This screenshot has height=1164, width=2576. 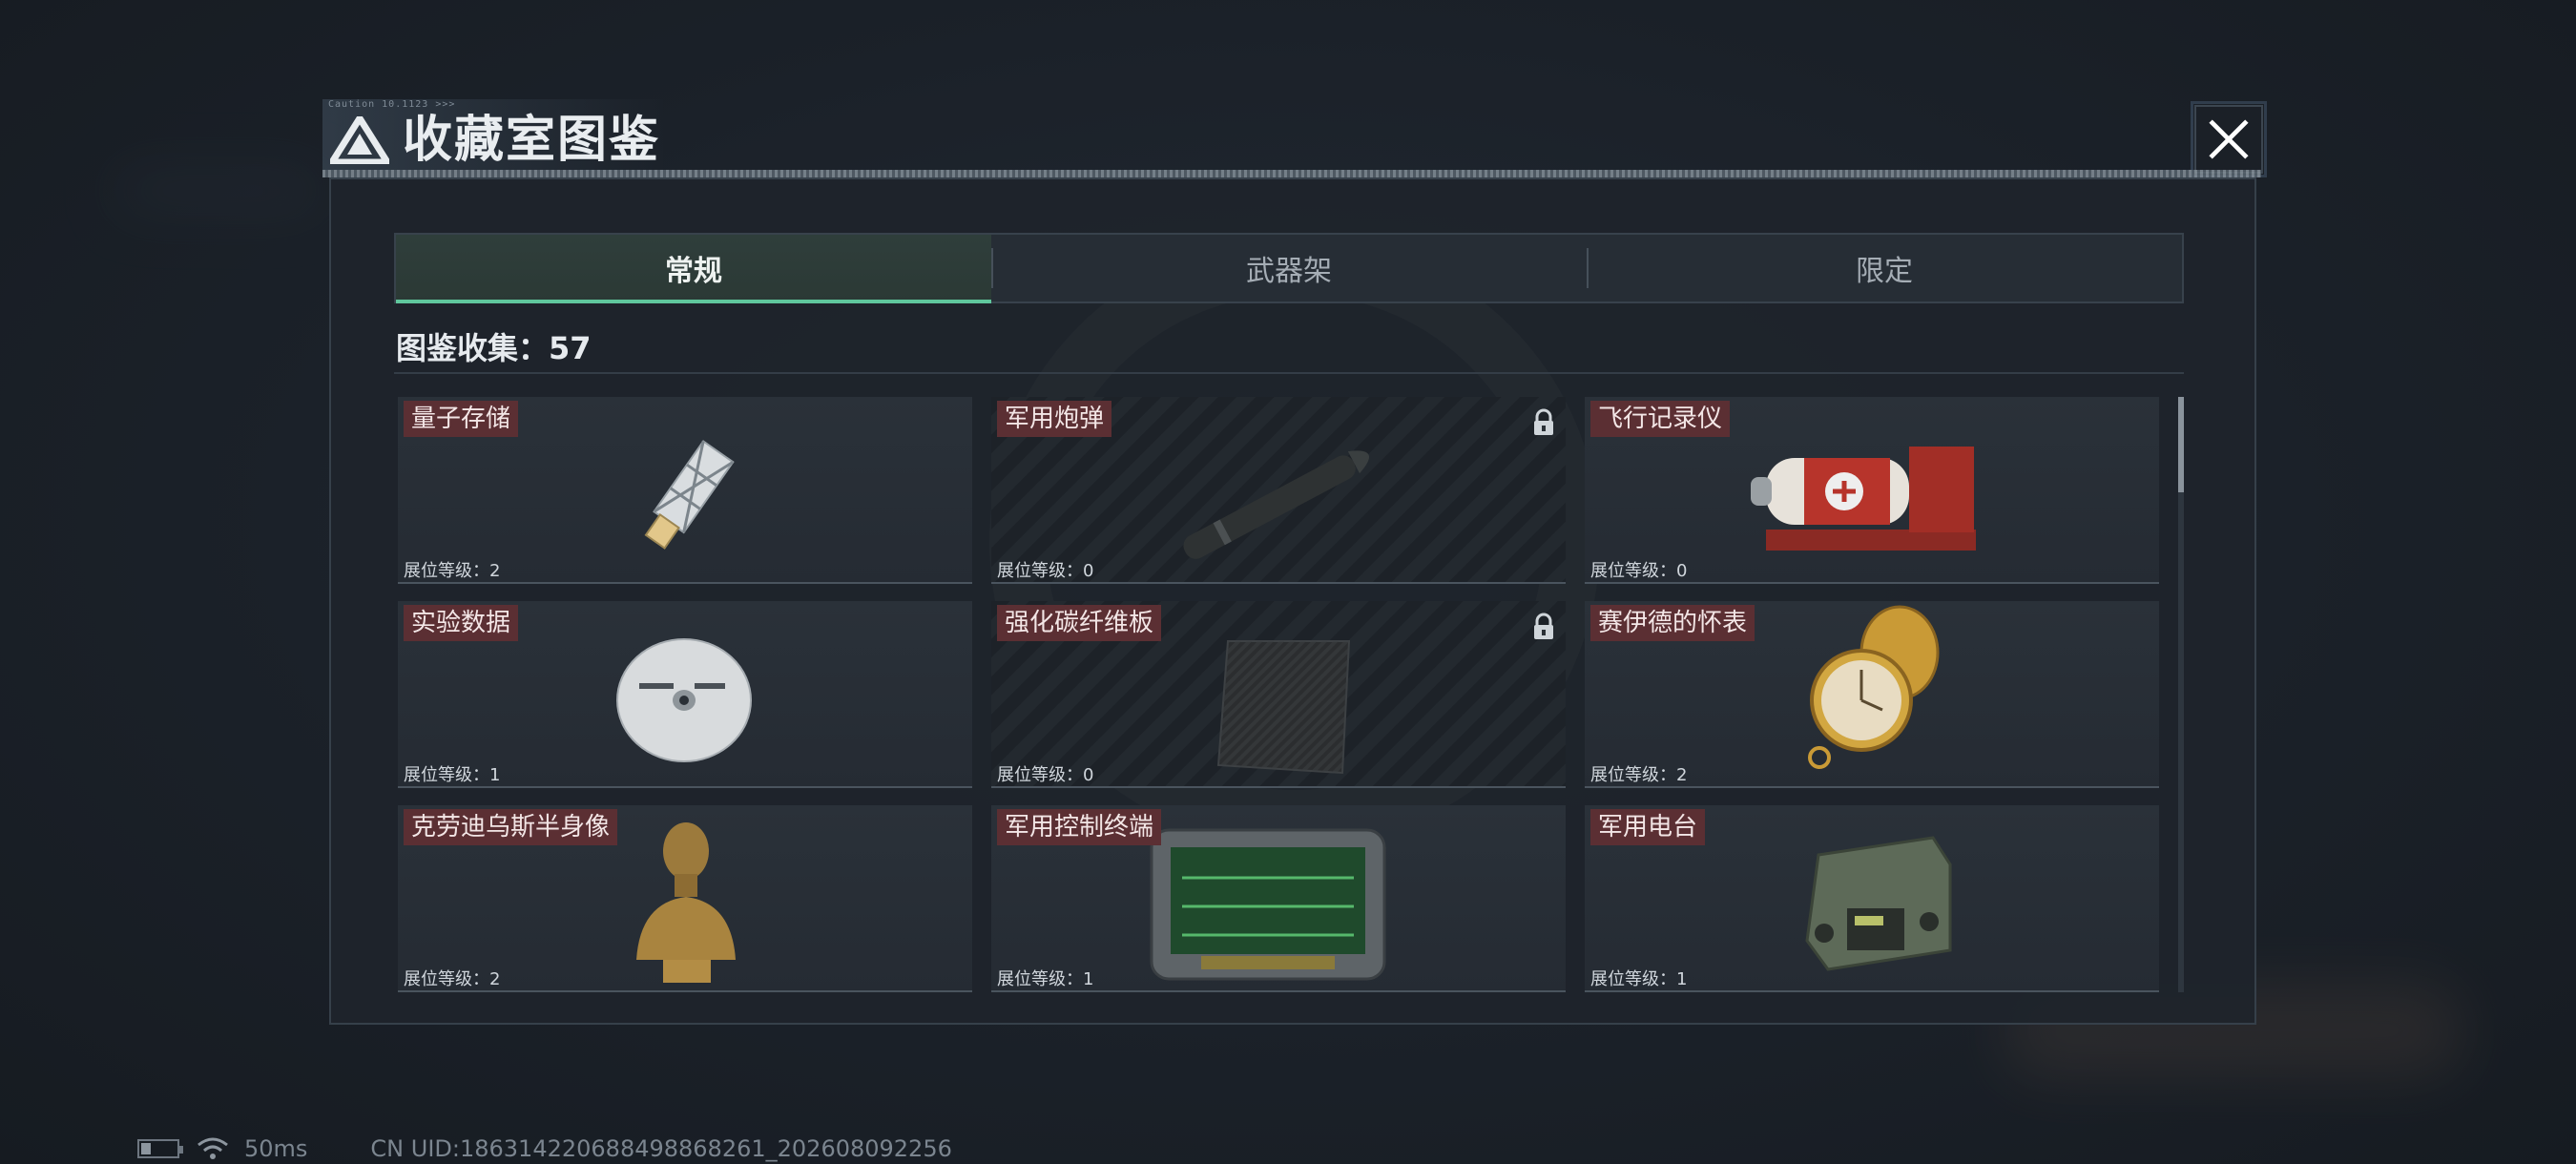 I want to click on item-card-pocket-watch: 赛伊德的怀表 展位等级：2, so click(x=1872, y=694).